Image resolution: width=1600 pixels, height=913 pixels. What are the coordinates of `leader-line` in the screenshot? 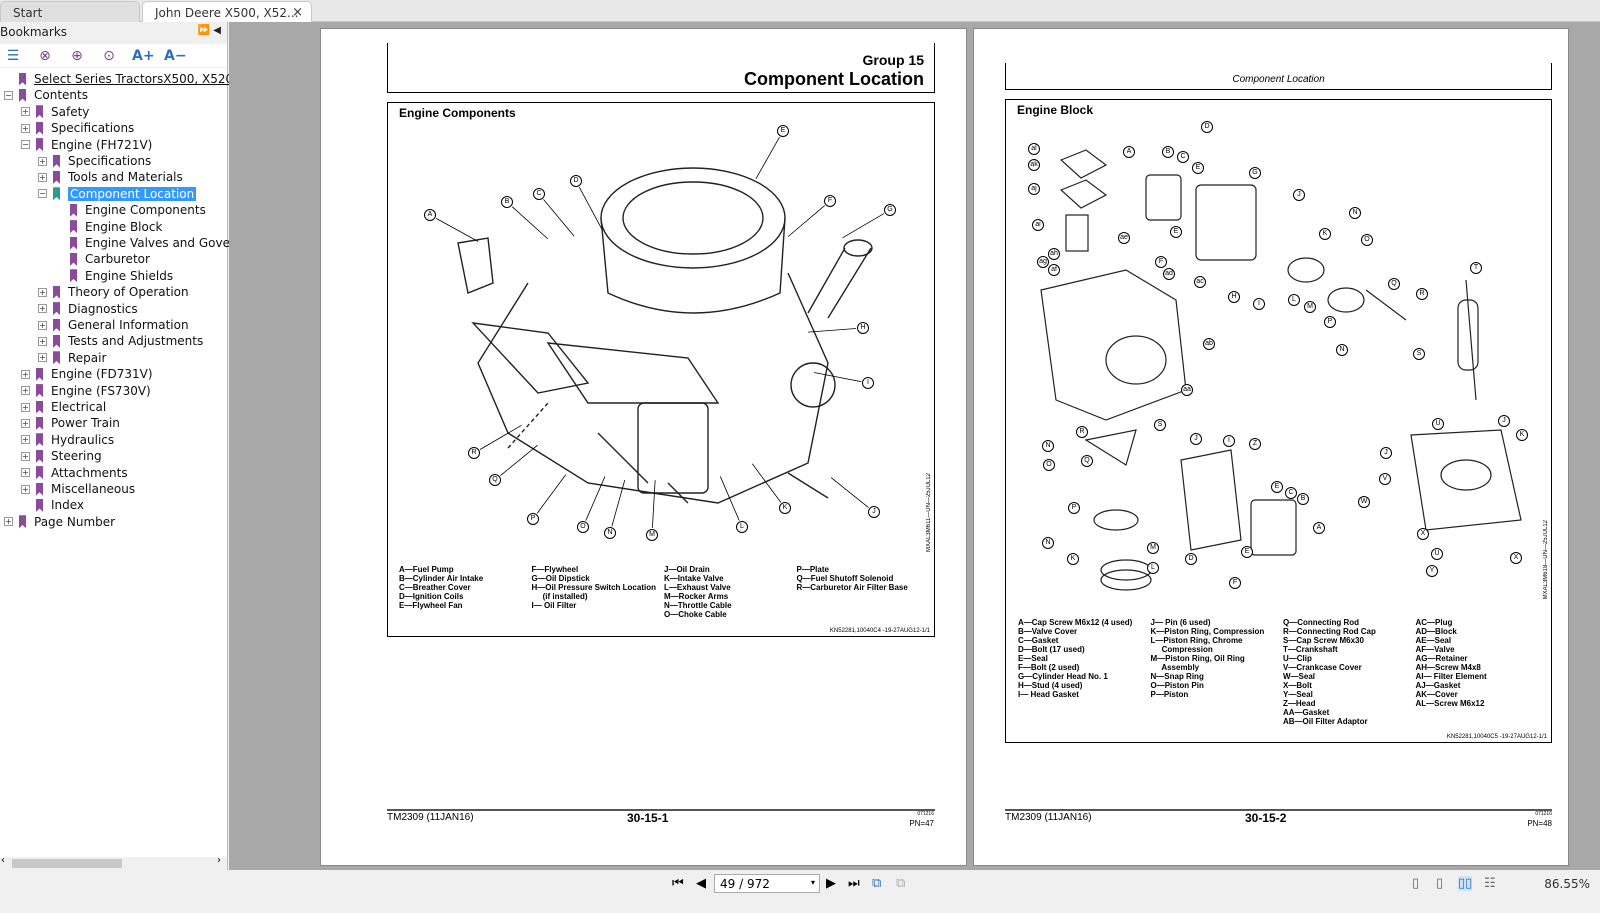 It's located at (519, 460).